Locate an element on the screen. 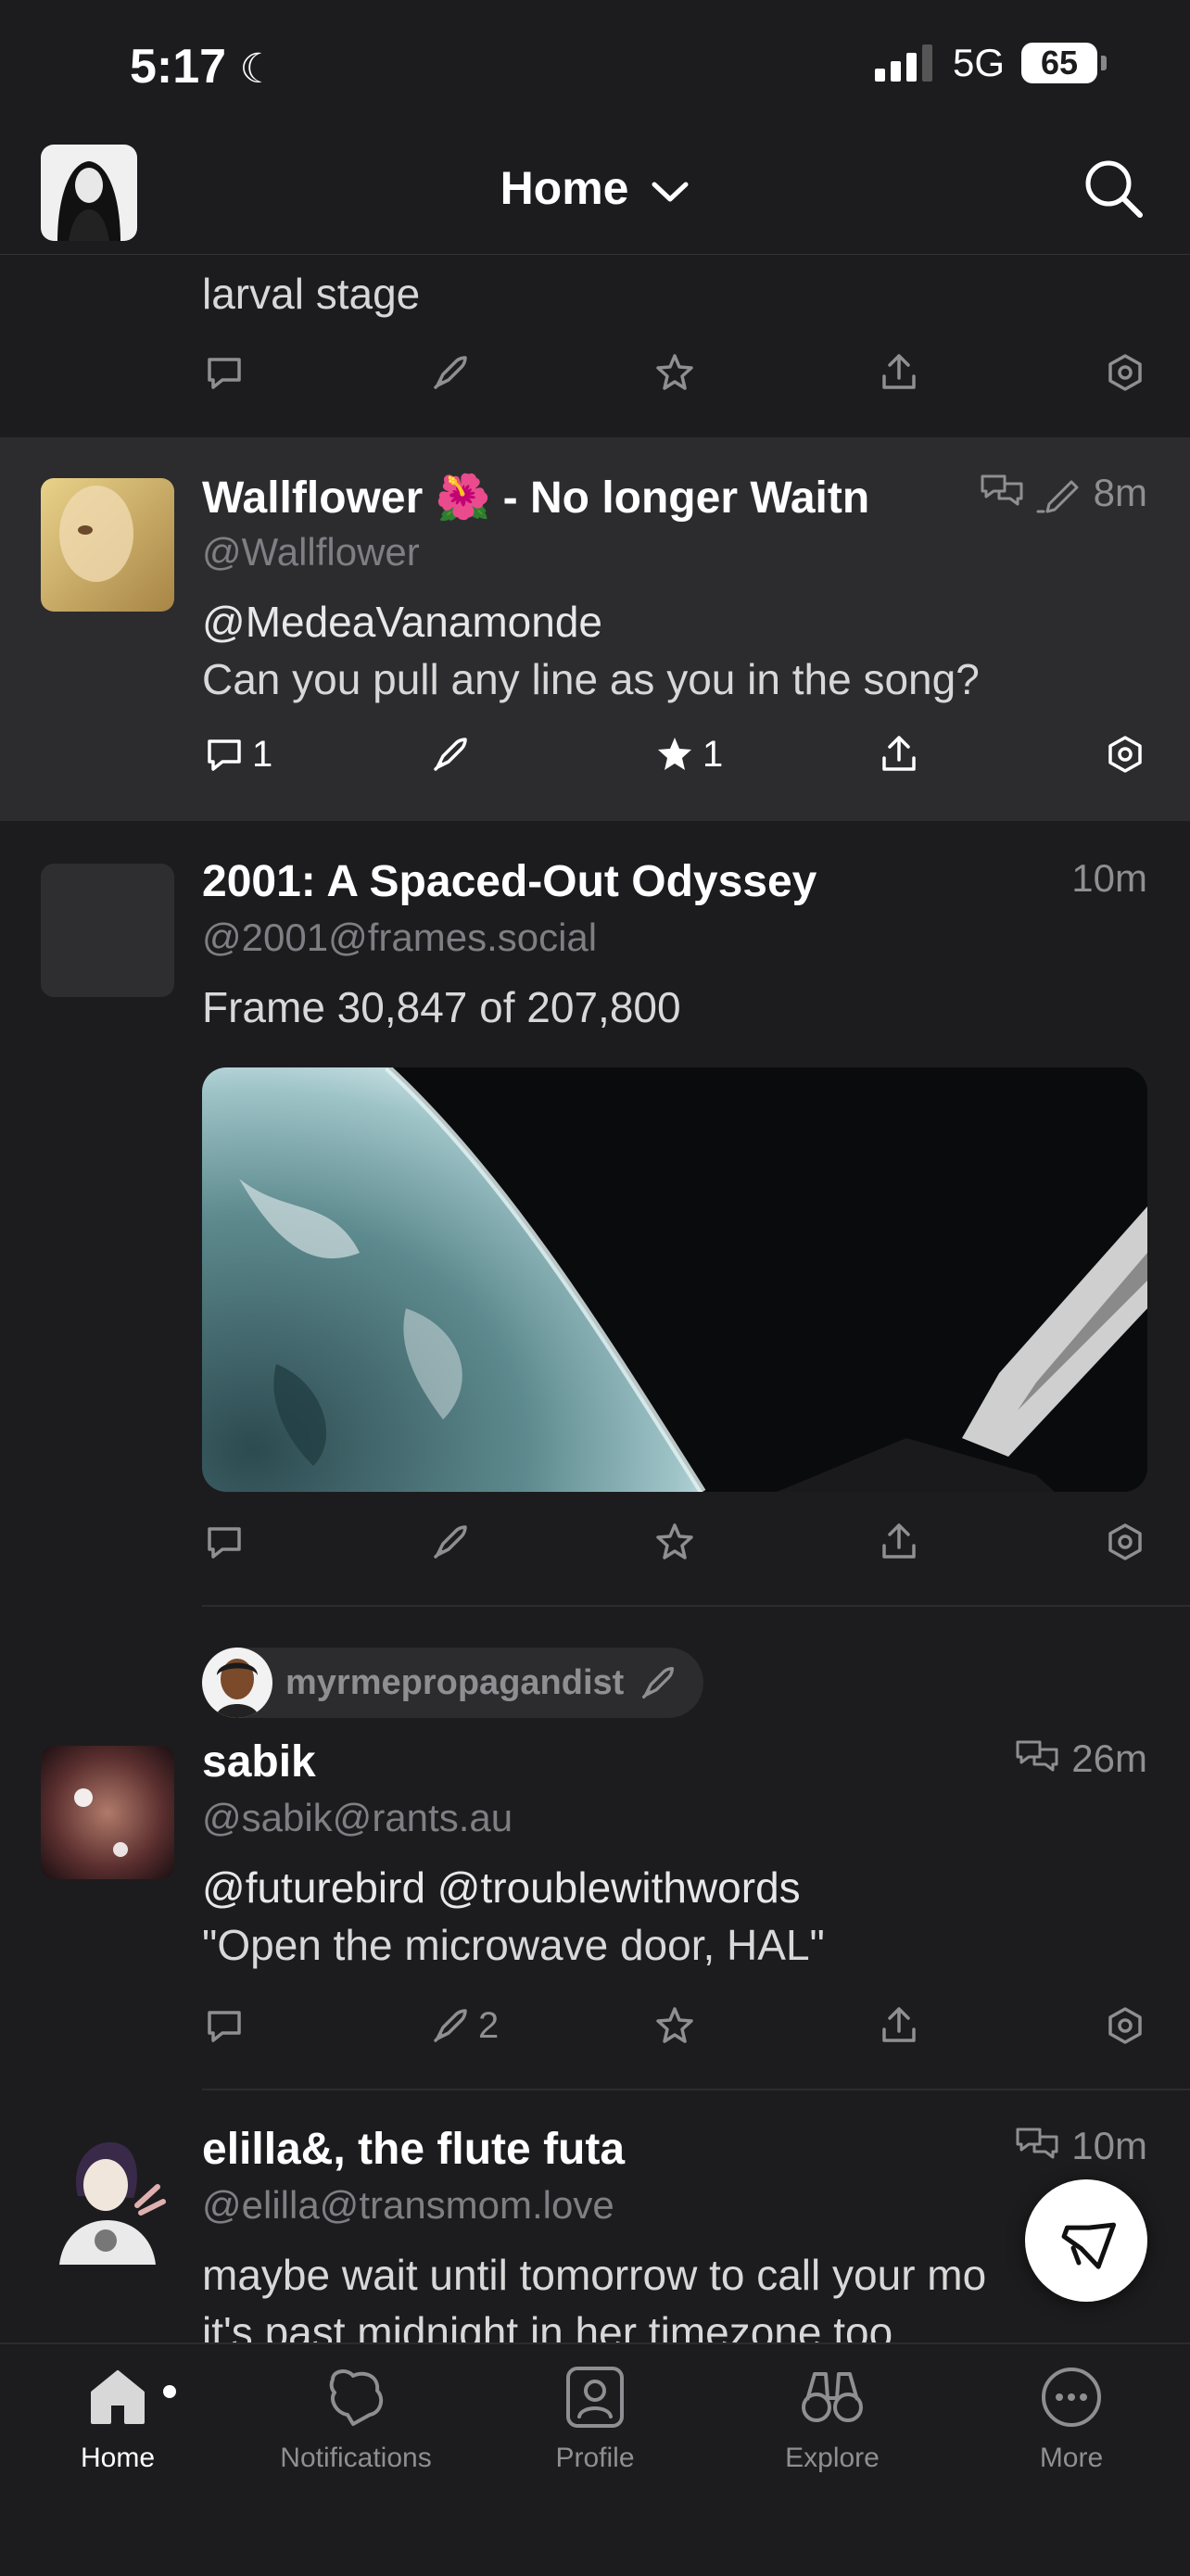  post-body-line: it's past midnight in her timezone too is located at coordinates (547, 2325).